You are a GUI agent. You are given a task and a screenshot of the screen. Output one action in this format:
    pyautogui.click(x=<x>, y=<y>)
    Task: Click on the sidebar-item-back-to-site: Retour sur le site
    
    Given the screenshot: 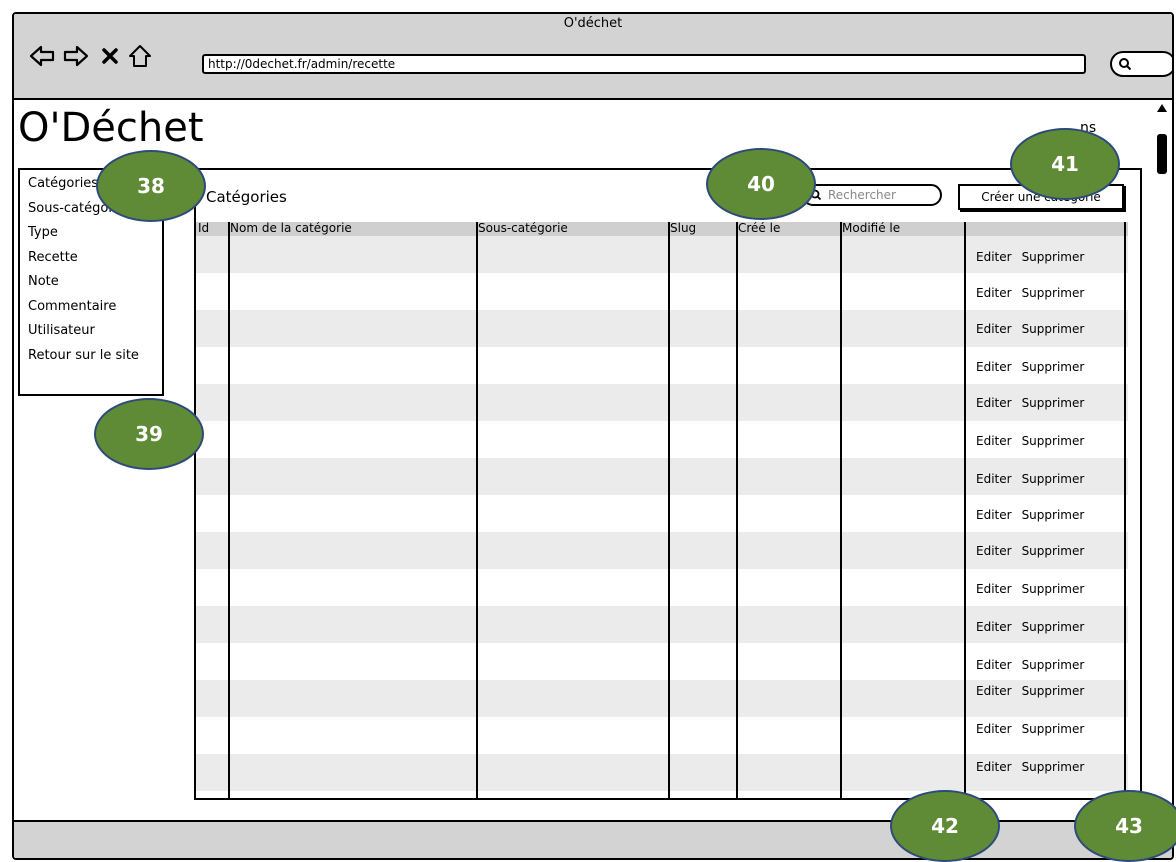 What is the action you would take?
    pyautogui.click(x=95, y=356)
    